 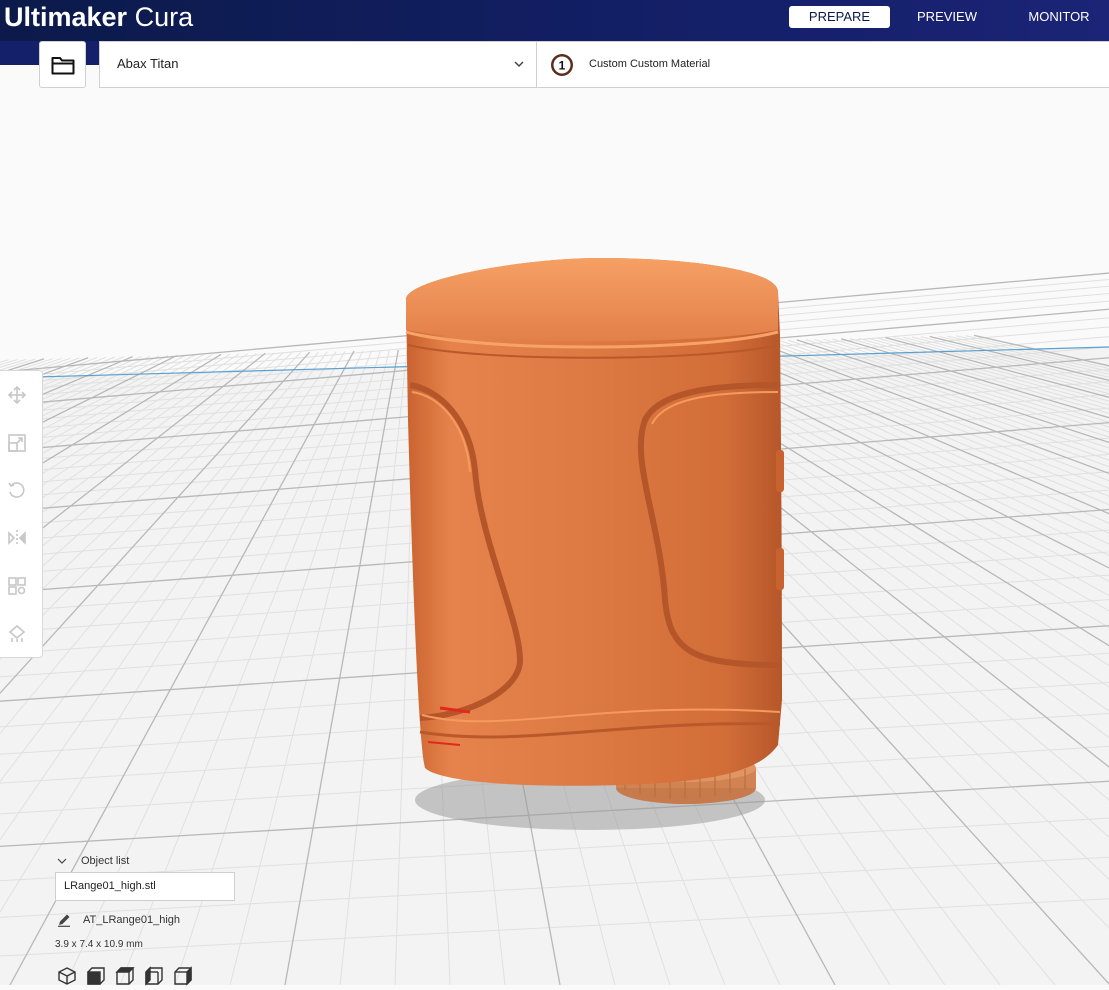 I want to click on object-dimensions: 3.9 x 7.4 x 10.9 mm, so click(x=99, y=944).